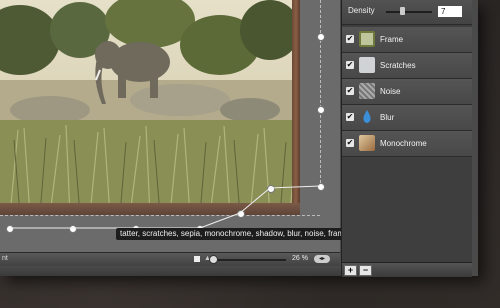  Describe the element at coordinates (450, 11) in the screenshot. I see `density-value-field: 7` at that location.